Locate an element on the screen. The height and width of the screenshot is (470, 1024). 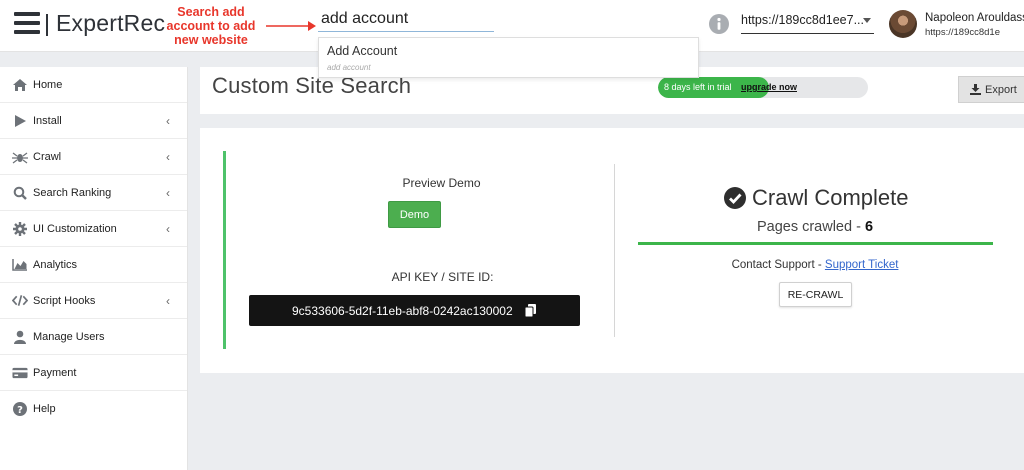
trial-days-left: 8 days left in trial is located at coordinates (698, 87).